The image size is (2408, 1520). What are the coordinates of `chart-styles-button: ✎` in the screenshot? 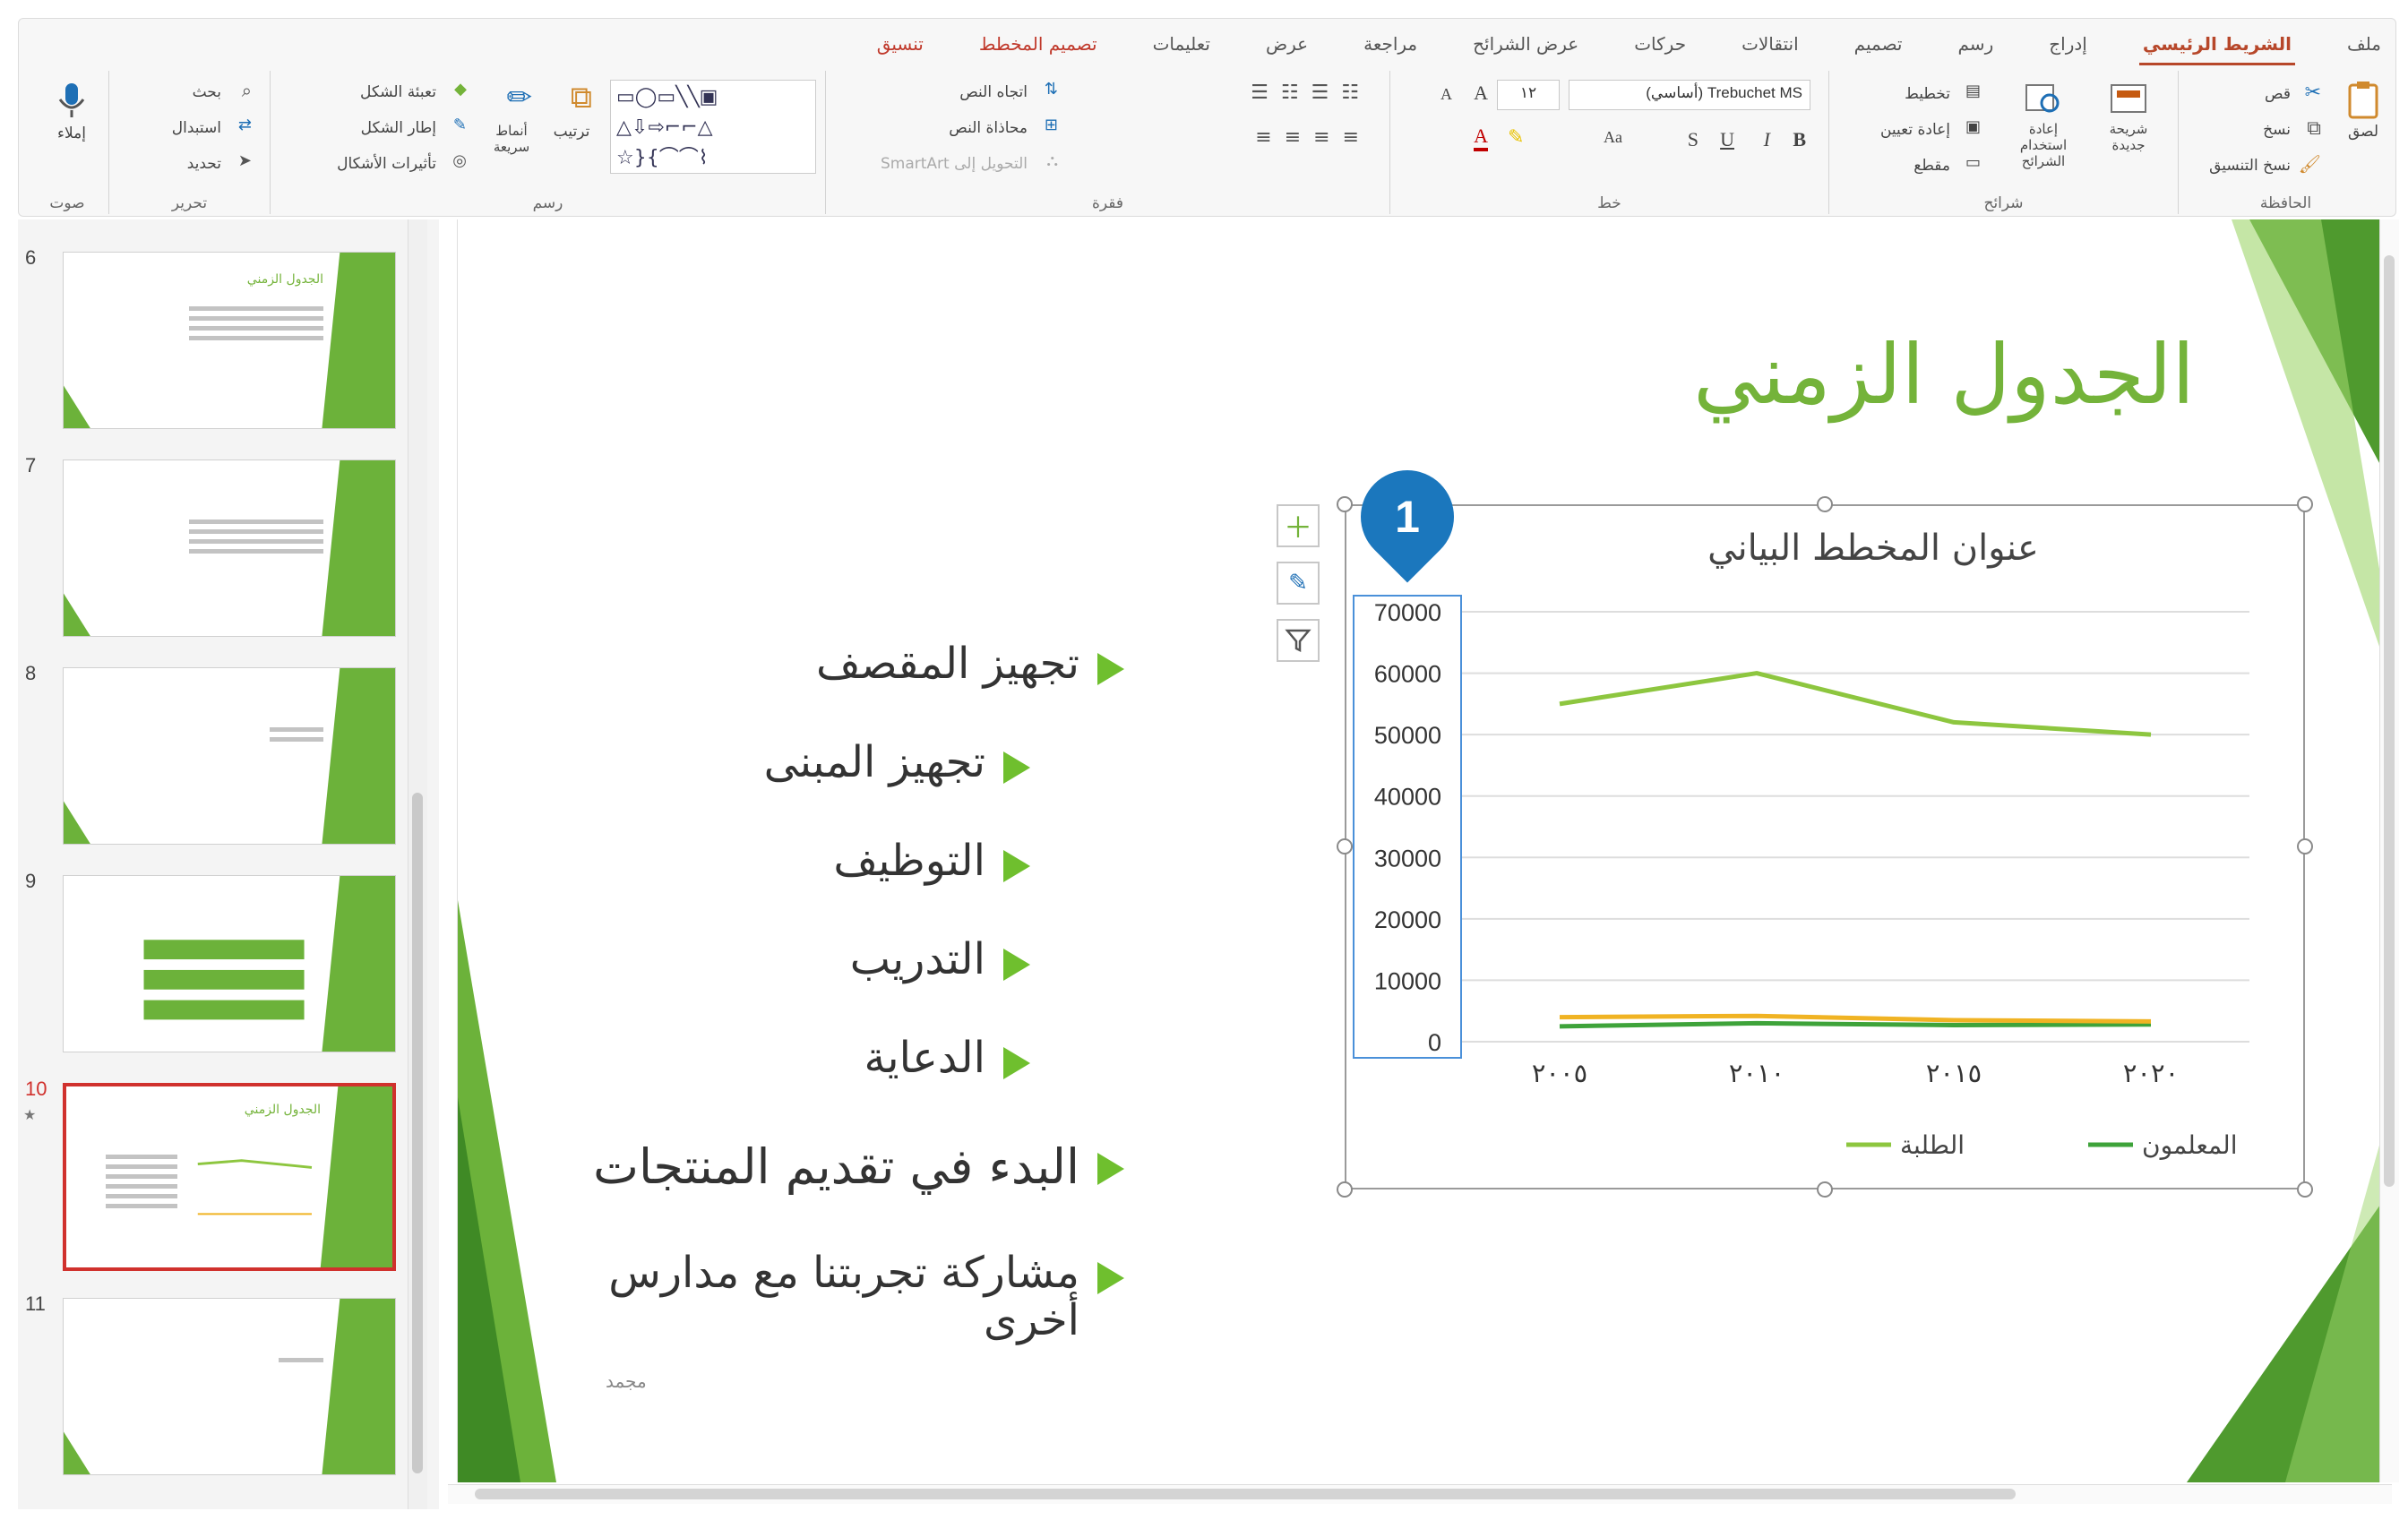 It's located at (1298, 583).